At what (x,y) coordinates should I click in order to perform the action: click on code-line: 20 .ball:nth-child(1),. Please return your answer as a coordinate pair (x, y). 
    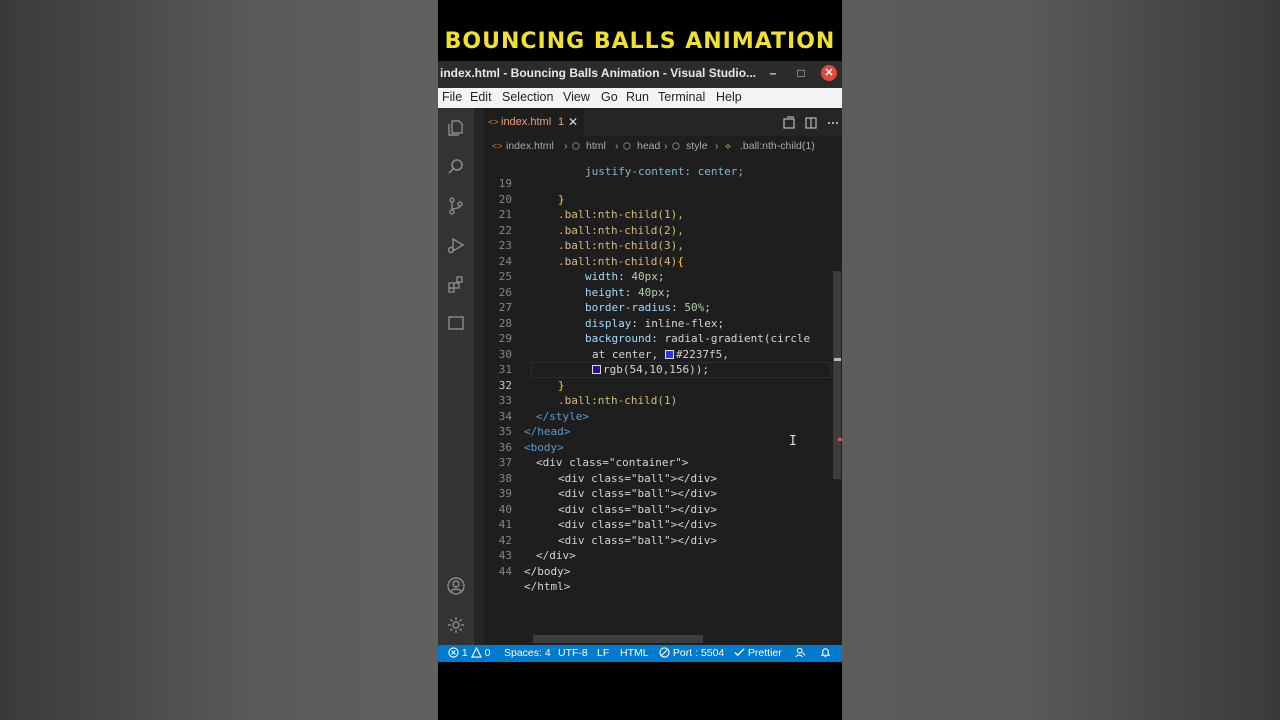
    Looking at the image, I should click on (659, 199).